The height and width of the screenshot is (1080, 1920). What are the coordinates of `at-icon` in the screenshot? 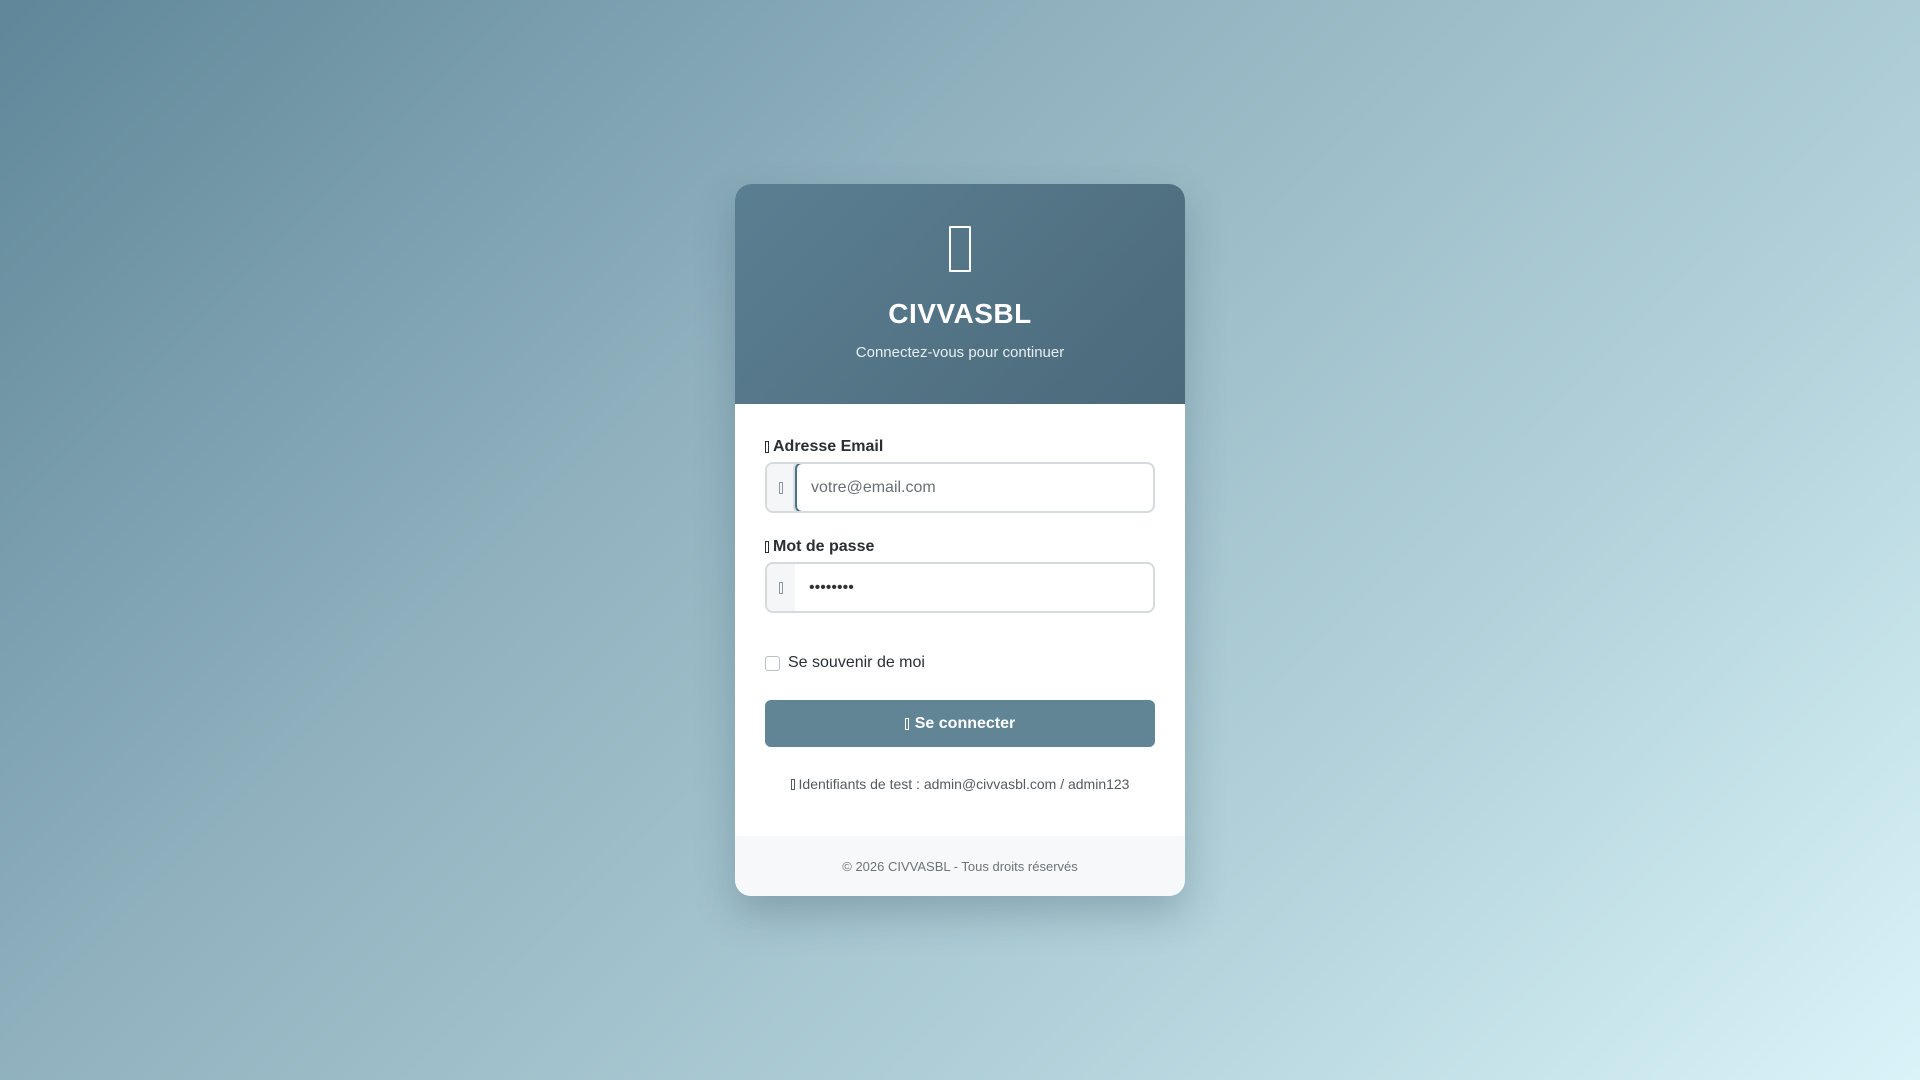 It's located at (781, 487).